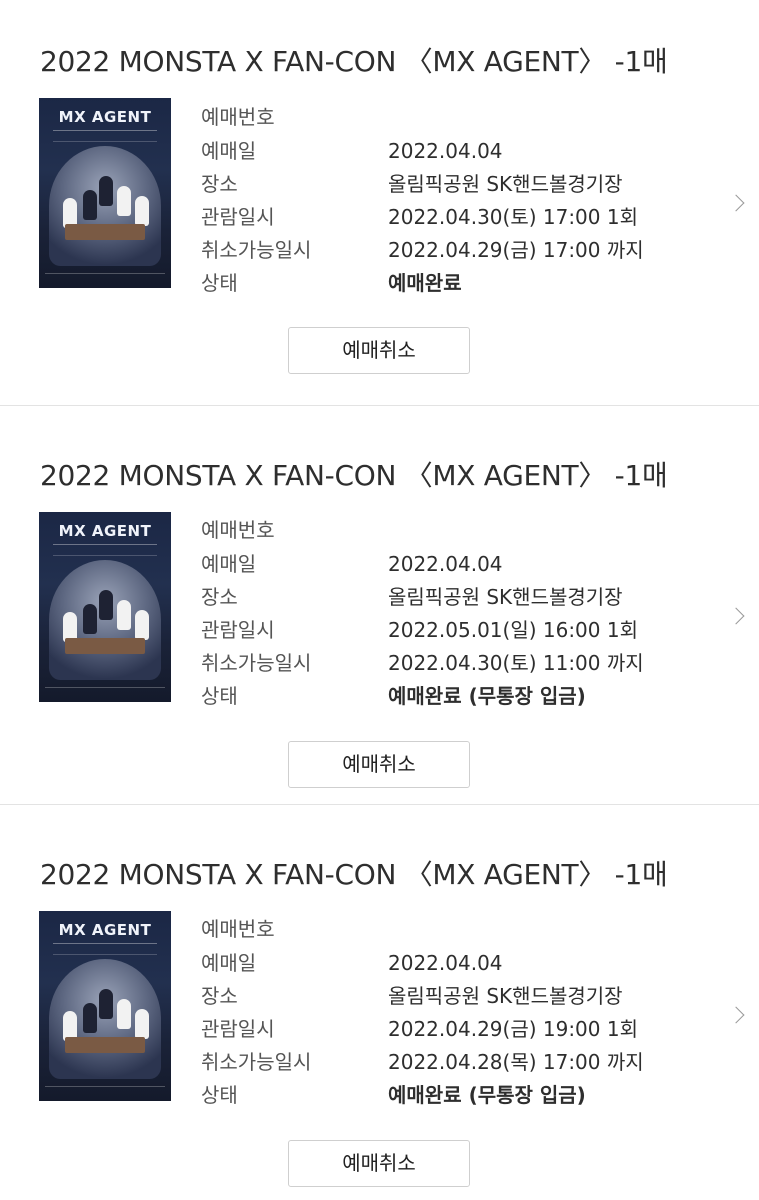 This screenshot has width=759, height=1200. I want to click on show-time-value: 2022.04.29(금) 19:00 1회, so click(513, 1029).